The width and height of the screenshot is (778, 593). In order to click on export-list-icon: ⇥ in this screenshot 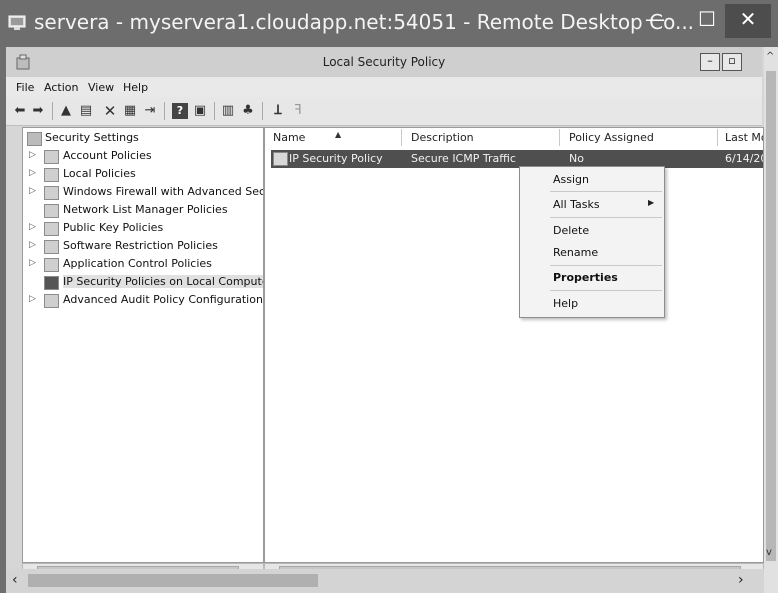, I will do `click(150, 111)`.